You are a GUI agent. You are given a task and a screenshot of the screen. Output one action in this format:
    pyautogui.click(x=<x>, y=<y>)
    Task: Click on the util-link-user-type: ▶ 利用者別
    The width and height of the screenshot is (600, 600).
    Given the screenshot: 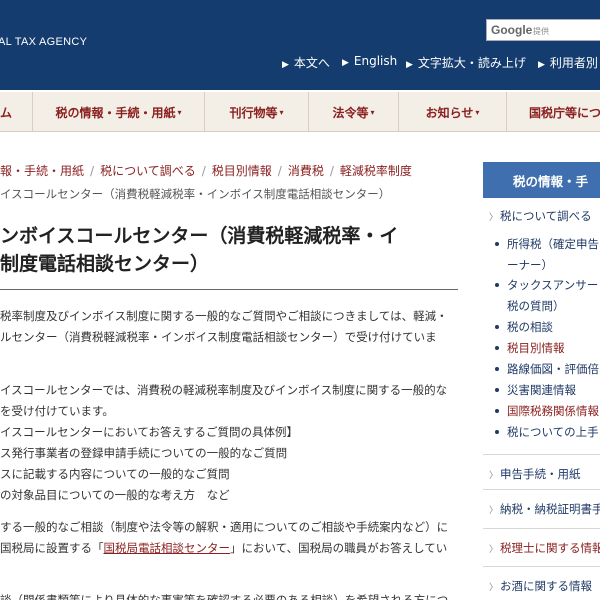 What is the action you would take?
    pyautogui.click(x=568, y=62)
    